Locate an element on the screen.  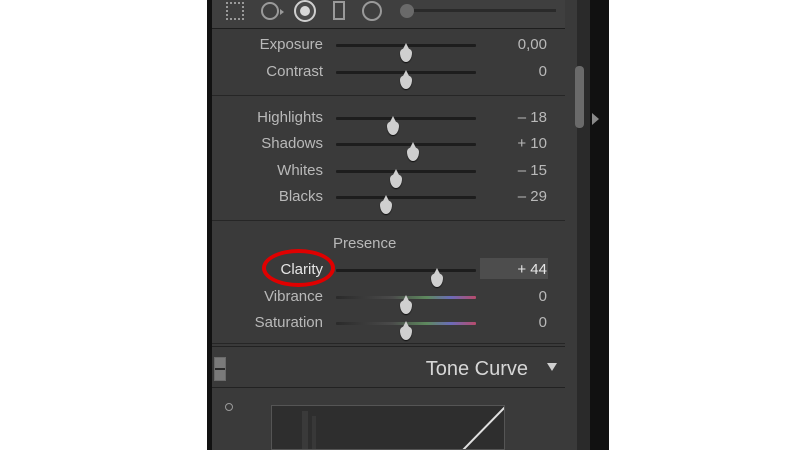
exposure-label: Exposure is located at coordinates (291, 44).